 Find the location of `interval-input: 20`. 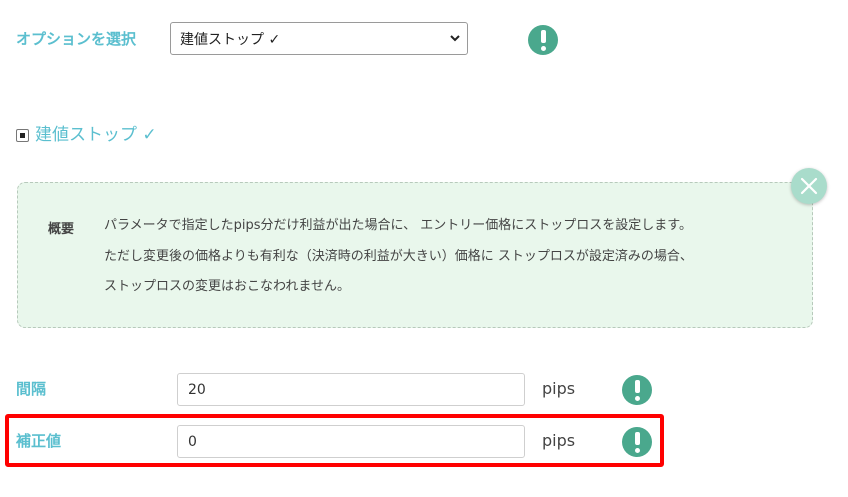

interval-input: 20 is located at coordinates (351, 389).